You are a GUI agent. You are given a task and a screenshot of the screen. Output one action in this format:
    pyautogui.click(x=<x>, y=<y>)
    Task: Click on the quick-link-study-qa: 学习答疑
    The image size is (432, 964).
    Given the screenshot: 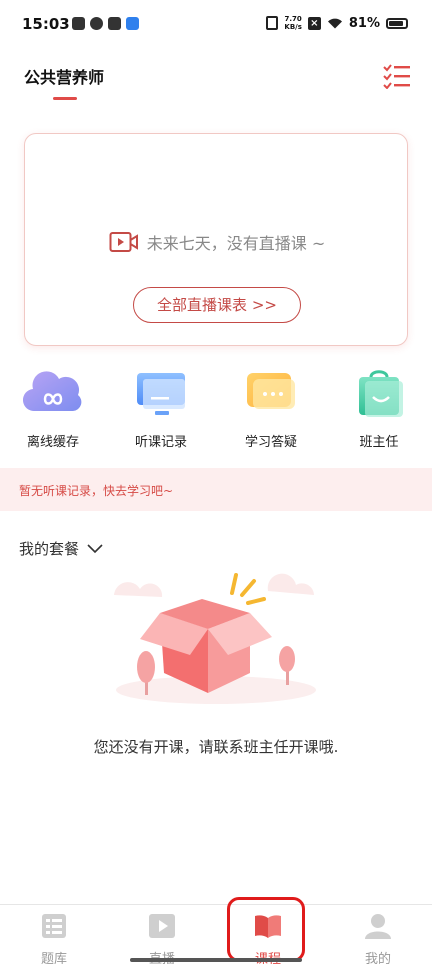 What is the action you would take?
    pyautogui.click(x=271, y=408)
    